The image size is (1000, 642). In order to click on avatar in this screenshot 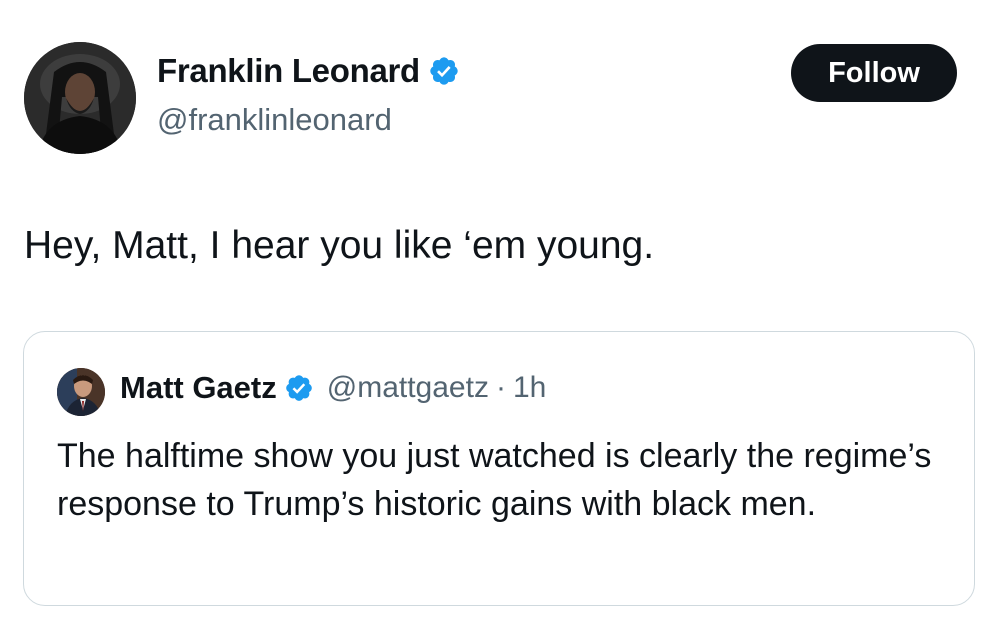, I will do `click(80, 98)`.